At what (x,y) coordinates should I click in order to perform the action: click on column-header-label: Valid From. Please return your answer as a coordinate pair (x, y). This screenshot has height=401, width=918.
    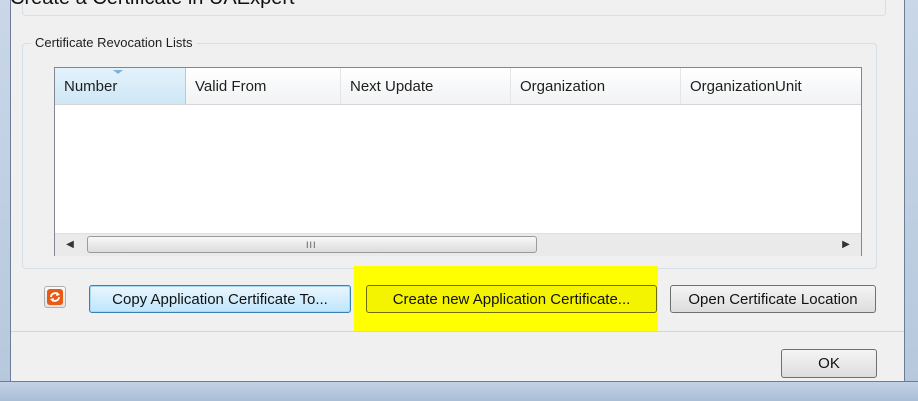
    Looking at the image, I should click on (231, 86).